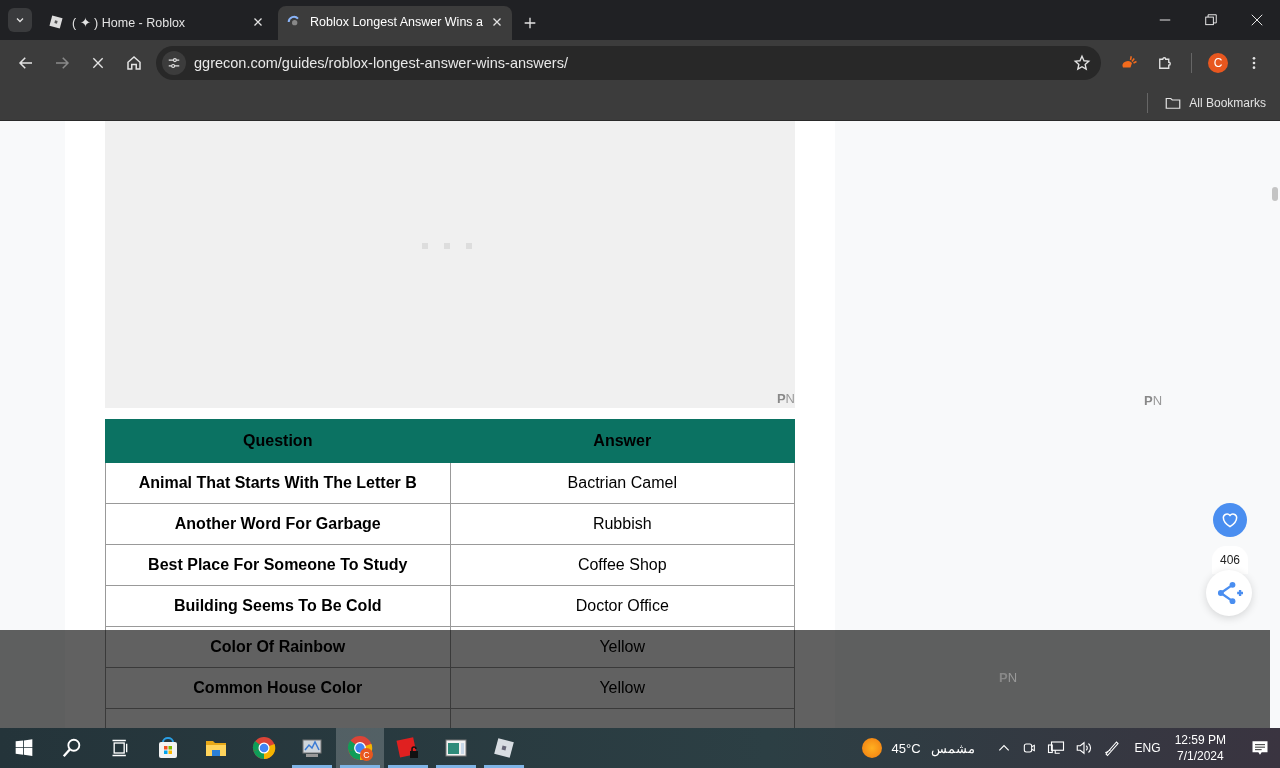  What do you see at coordinates (134, 63) in the screenshot?
I see `home-icon` at bounding box center [134, 63].